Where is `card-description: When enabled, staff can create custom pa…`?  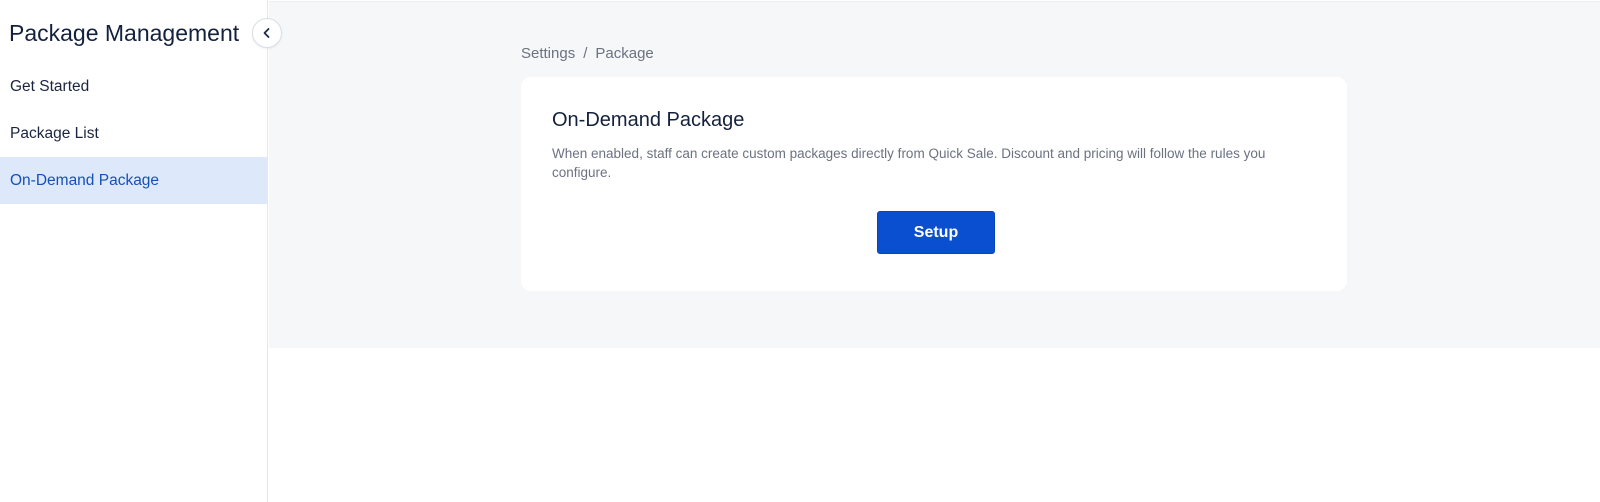 card-description: When enabled, staff can create custom pa… is located at coordinates (909, 163).